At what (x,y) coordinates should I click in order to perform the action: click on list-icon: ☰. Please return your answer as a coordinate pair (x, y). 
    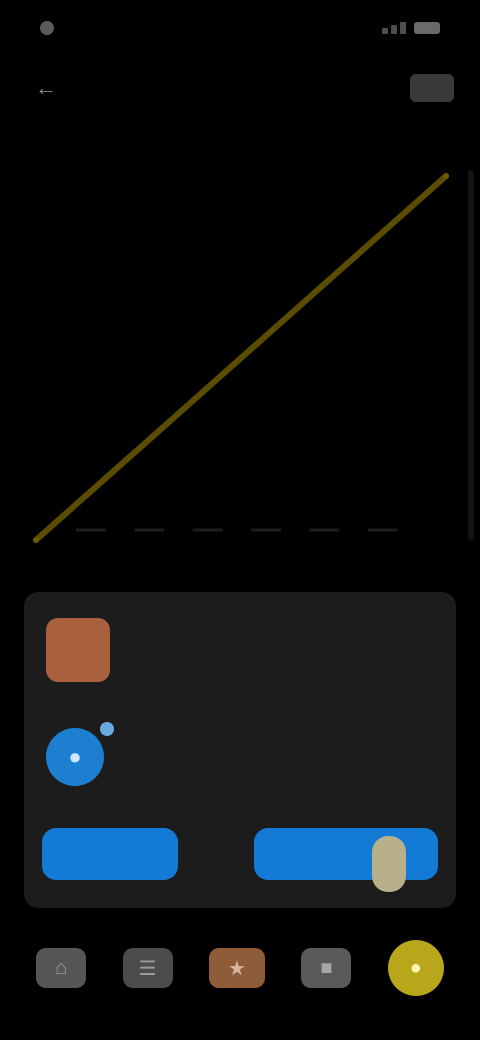
    Looking at the image, I should click on (147, 968).